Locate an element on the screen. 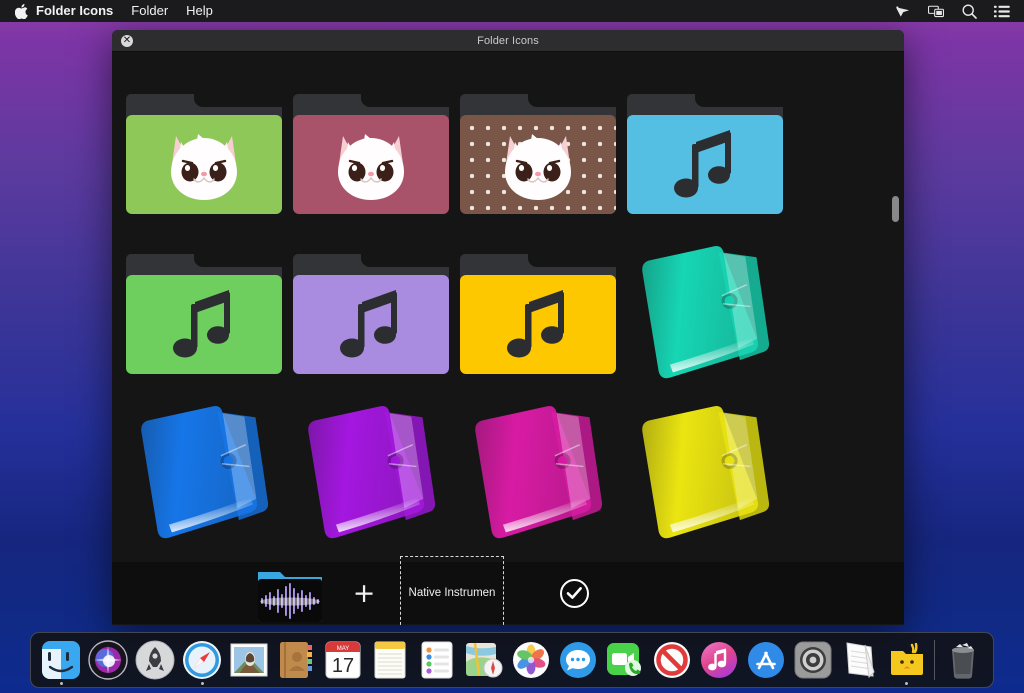 The image size is (1024, 693). dock-item-chick-folder is located at coordinates (906, 660).